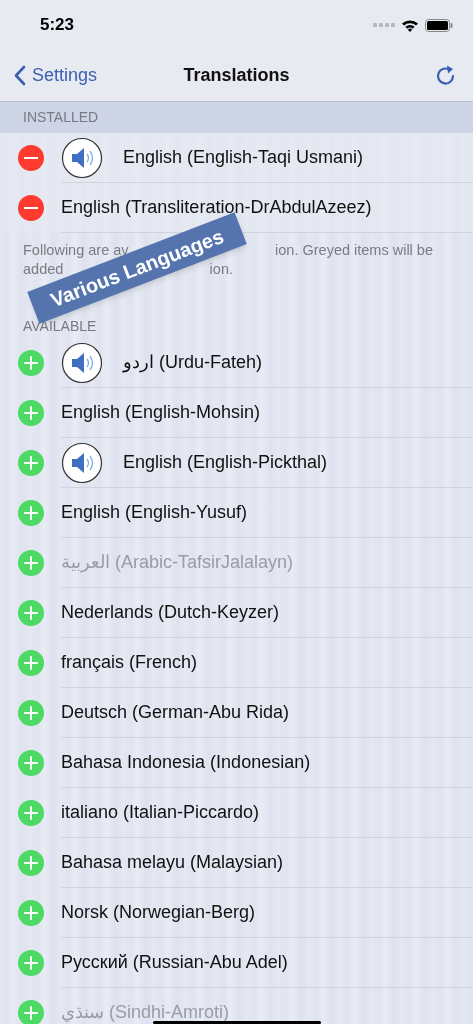 The image size is (473, 1024). What do you see at coordinates (225, 462) in the screenshot?
I see `translation-label: English (English-Pickthal)` at bounding box center [225, 462].